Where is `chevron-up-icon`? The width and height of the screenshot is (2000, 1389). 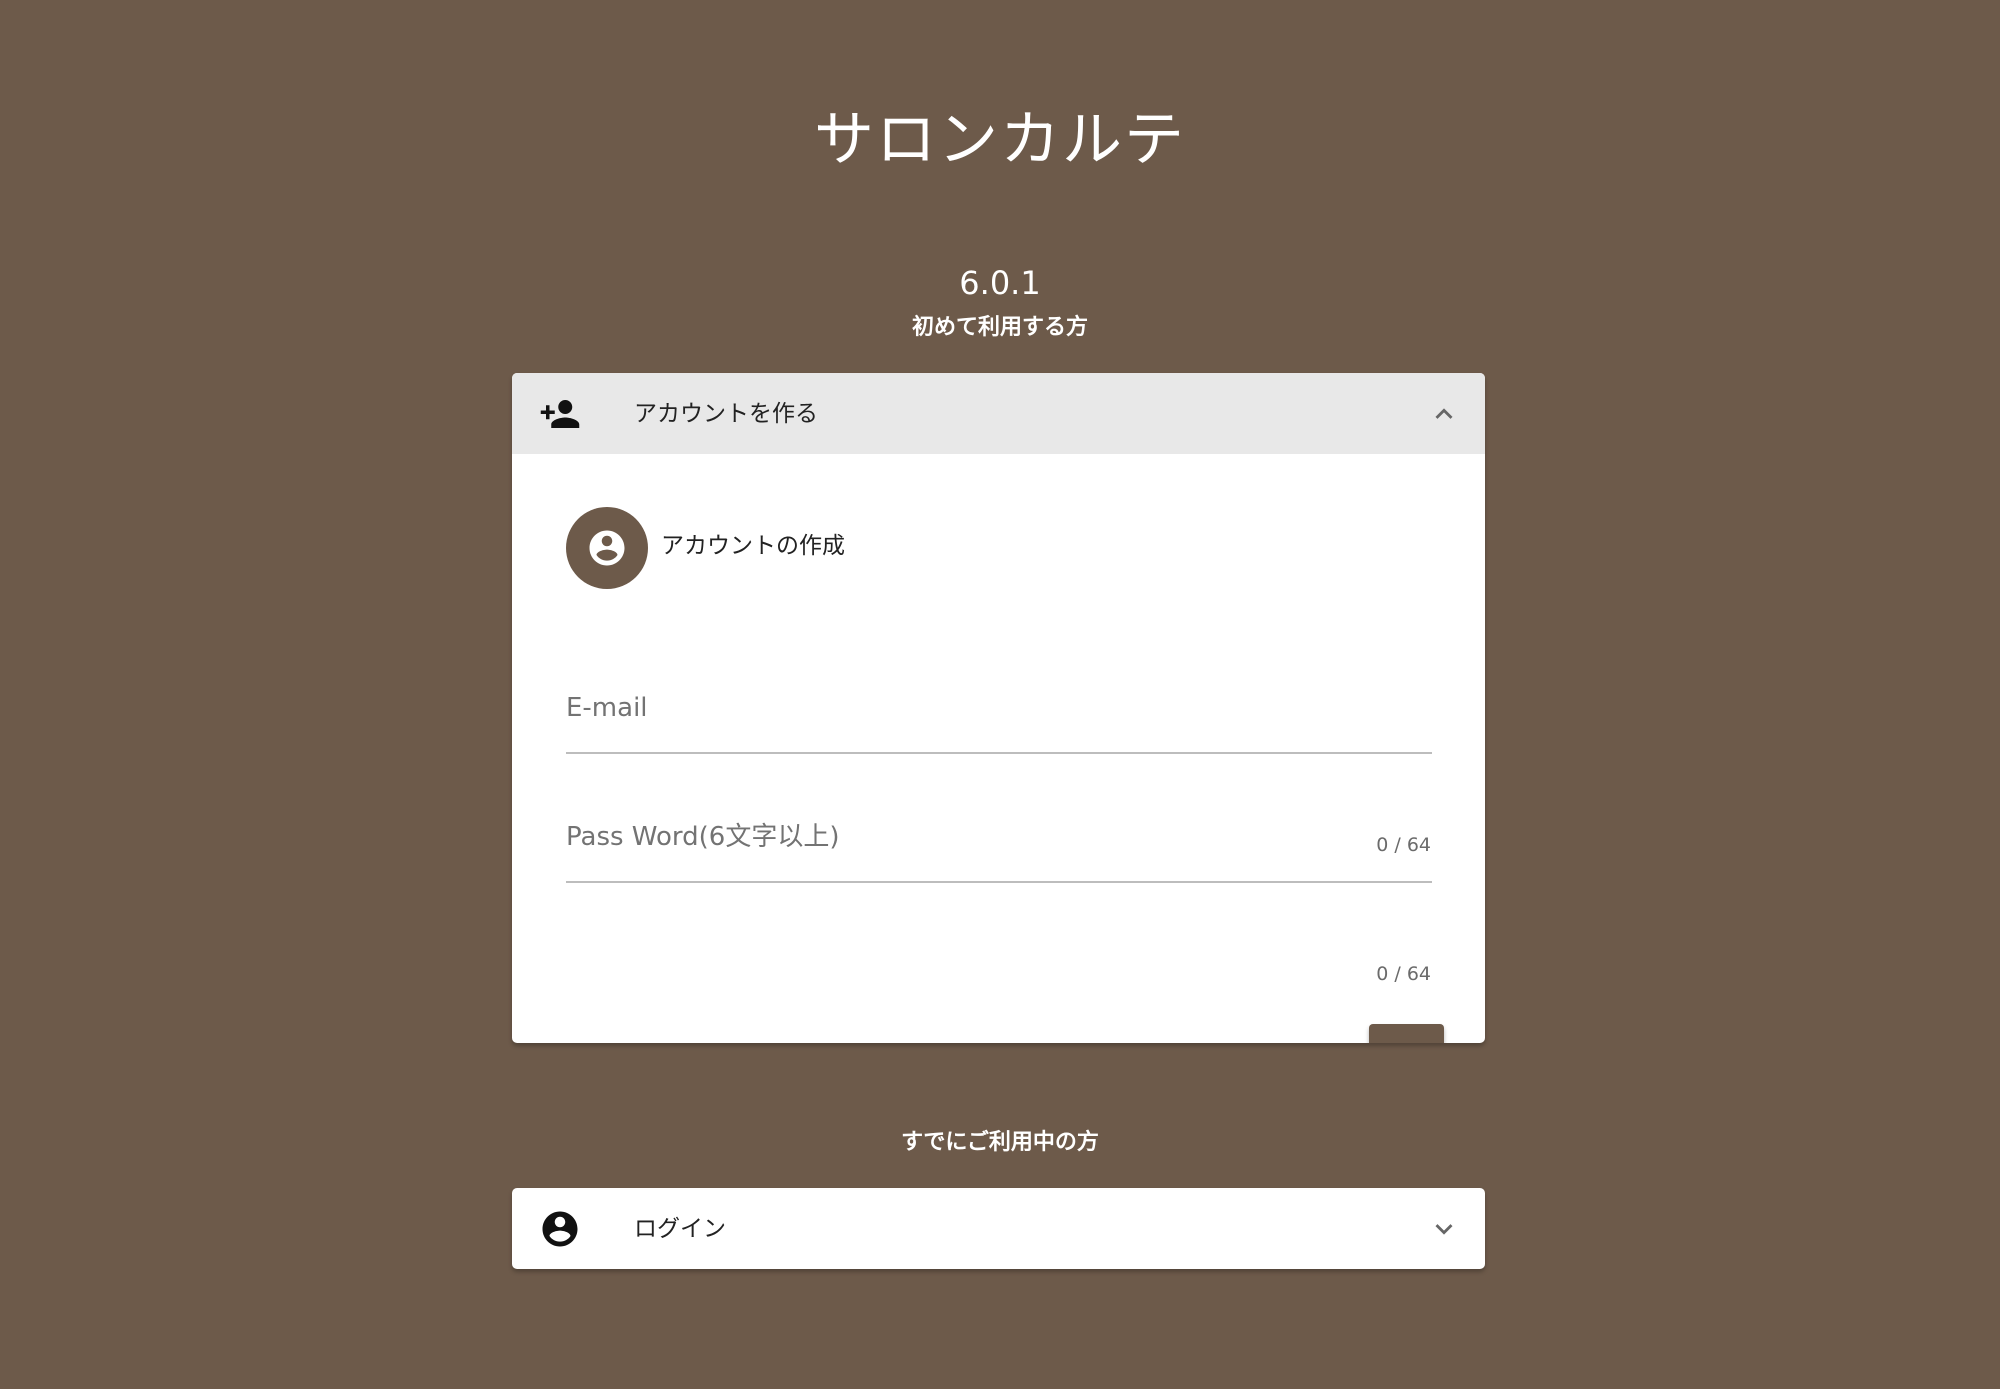 chevron-up-icon is located at coordinates (1444, 414).